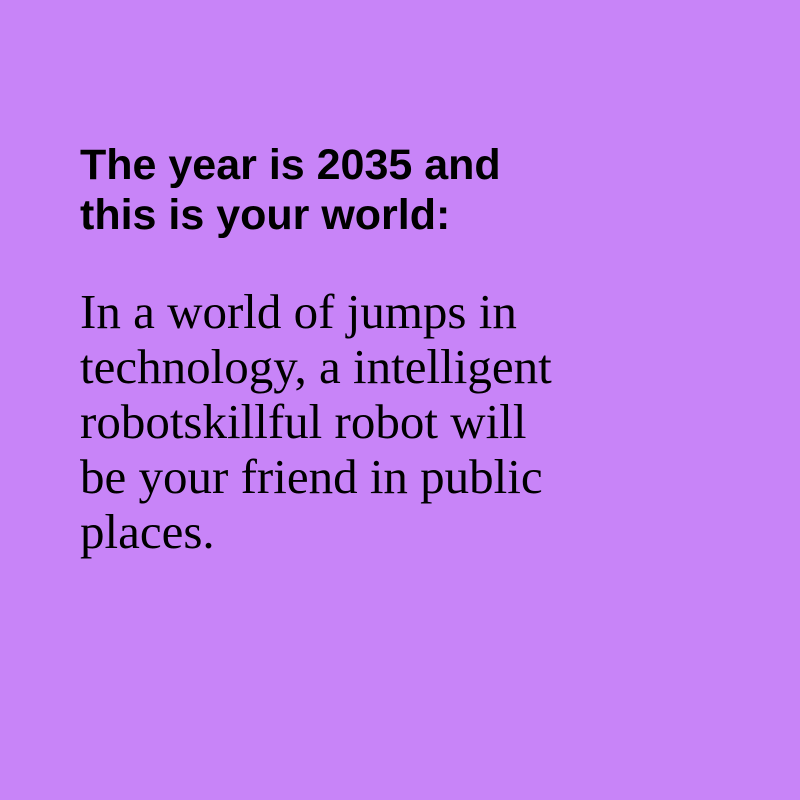  I want to click on body-line: places., so click(147, 531).